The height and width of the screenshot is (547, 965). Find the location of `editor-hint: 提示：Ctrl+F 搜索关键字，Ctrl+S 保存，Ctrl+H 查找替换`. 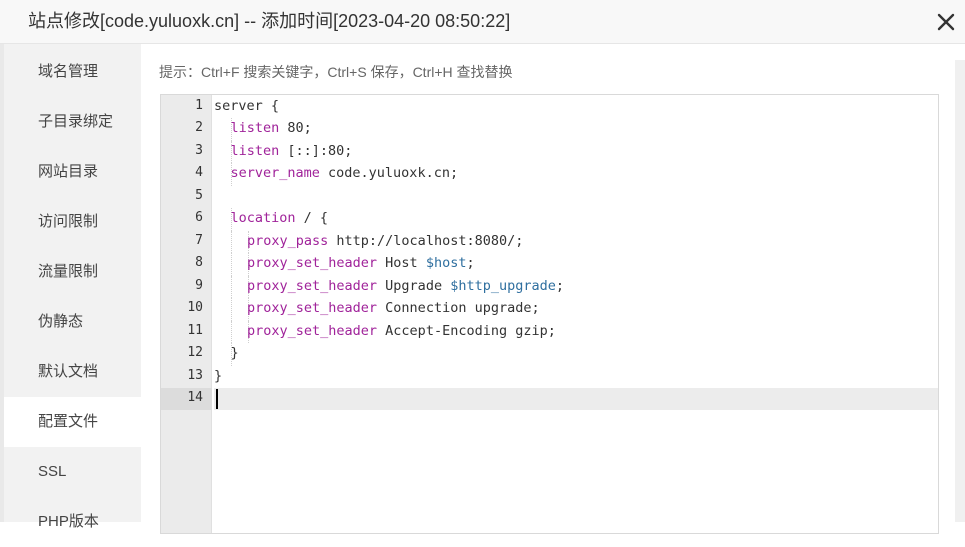

editor-hint: 提示：Ctrl+F 搜索关键字，Ctrl+S 保存，Ctrl+H 查找替换 is located at coordinates (336, 72).